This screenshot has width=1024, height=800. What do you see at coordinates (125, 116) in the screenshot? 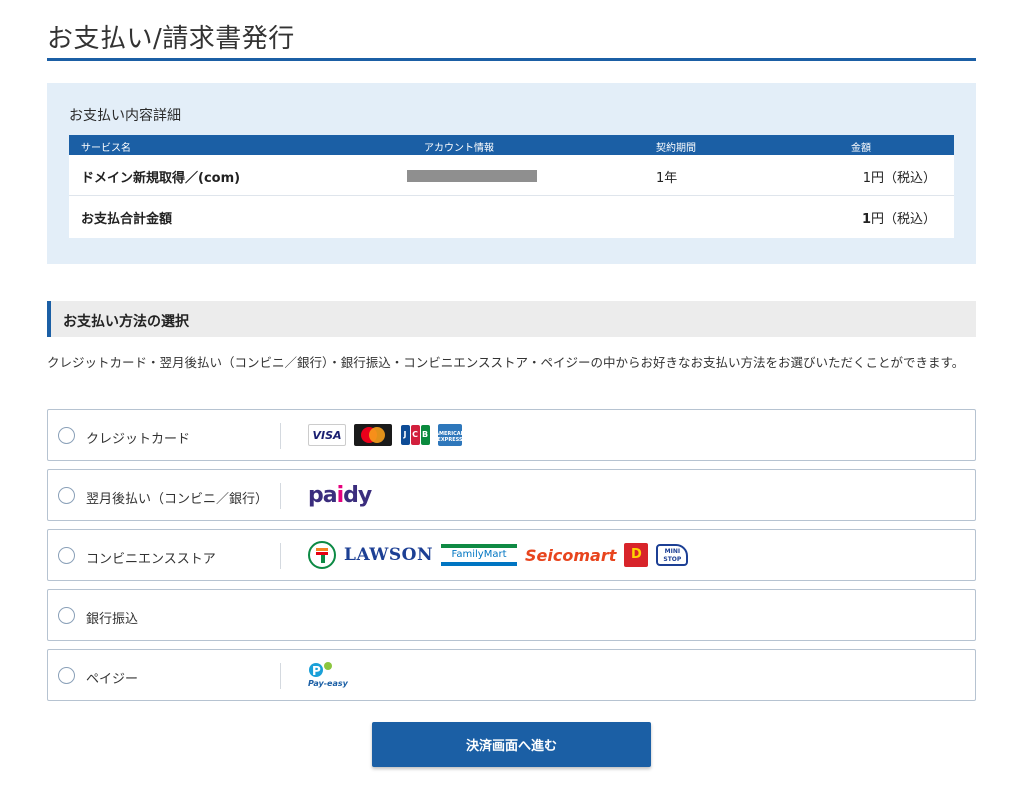
I see `details-heading: お支払い内容詳細` at bounding box center [125, 116].